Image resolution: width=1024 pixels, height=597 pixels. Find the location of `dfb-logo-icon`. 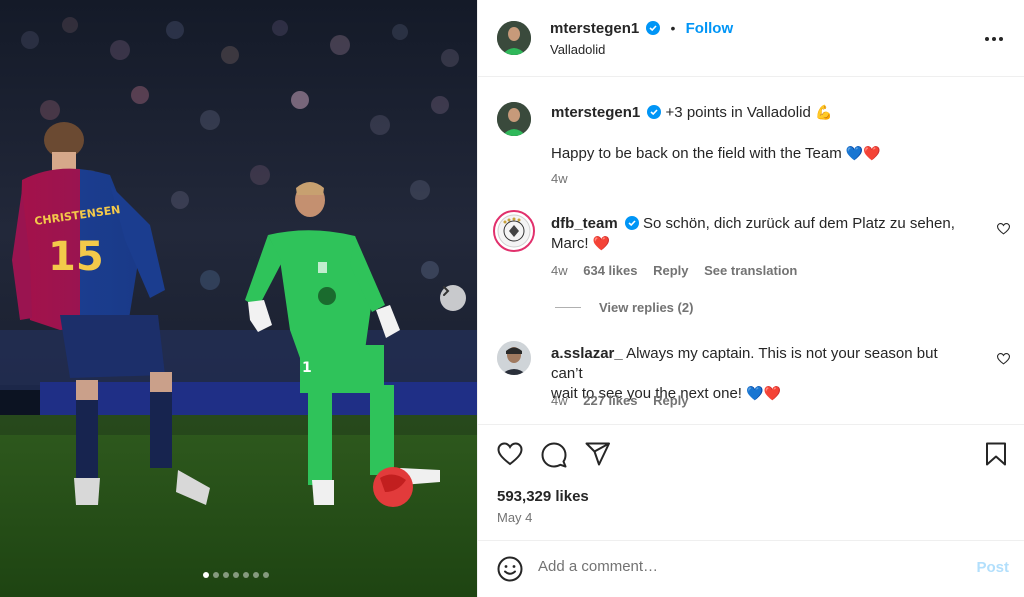

dfb-logo-icon is located at coordinates (514, 231).